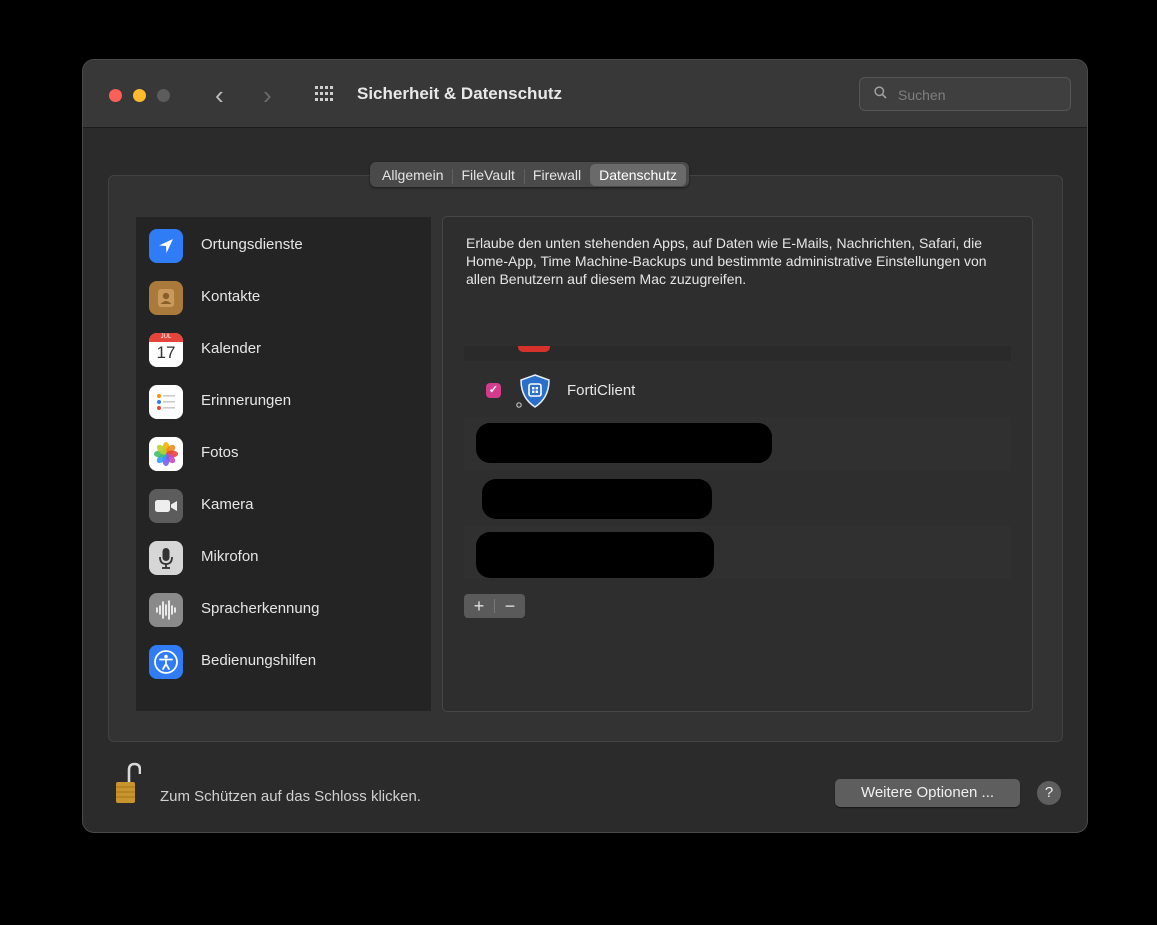 This screenshot has width=1157, height=925. I want to click on camera-icon, so click(166, 506).